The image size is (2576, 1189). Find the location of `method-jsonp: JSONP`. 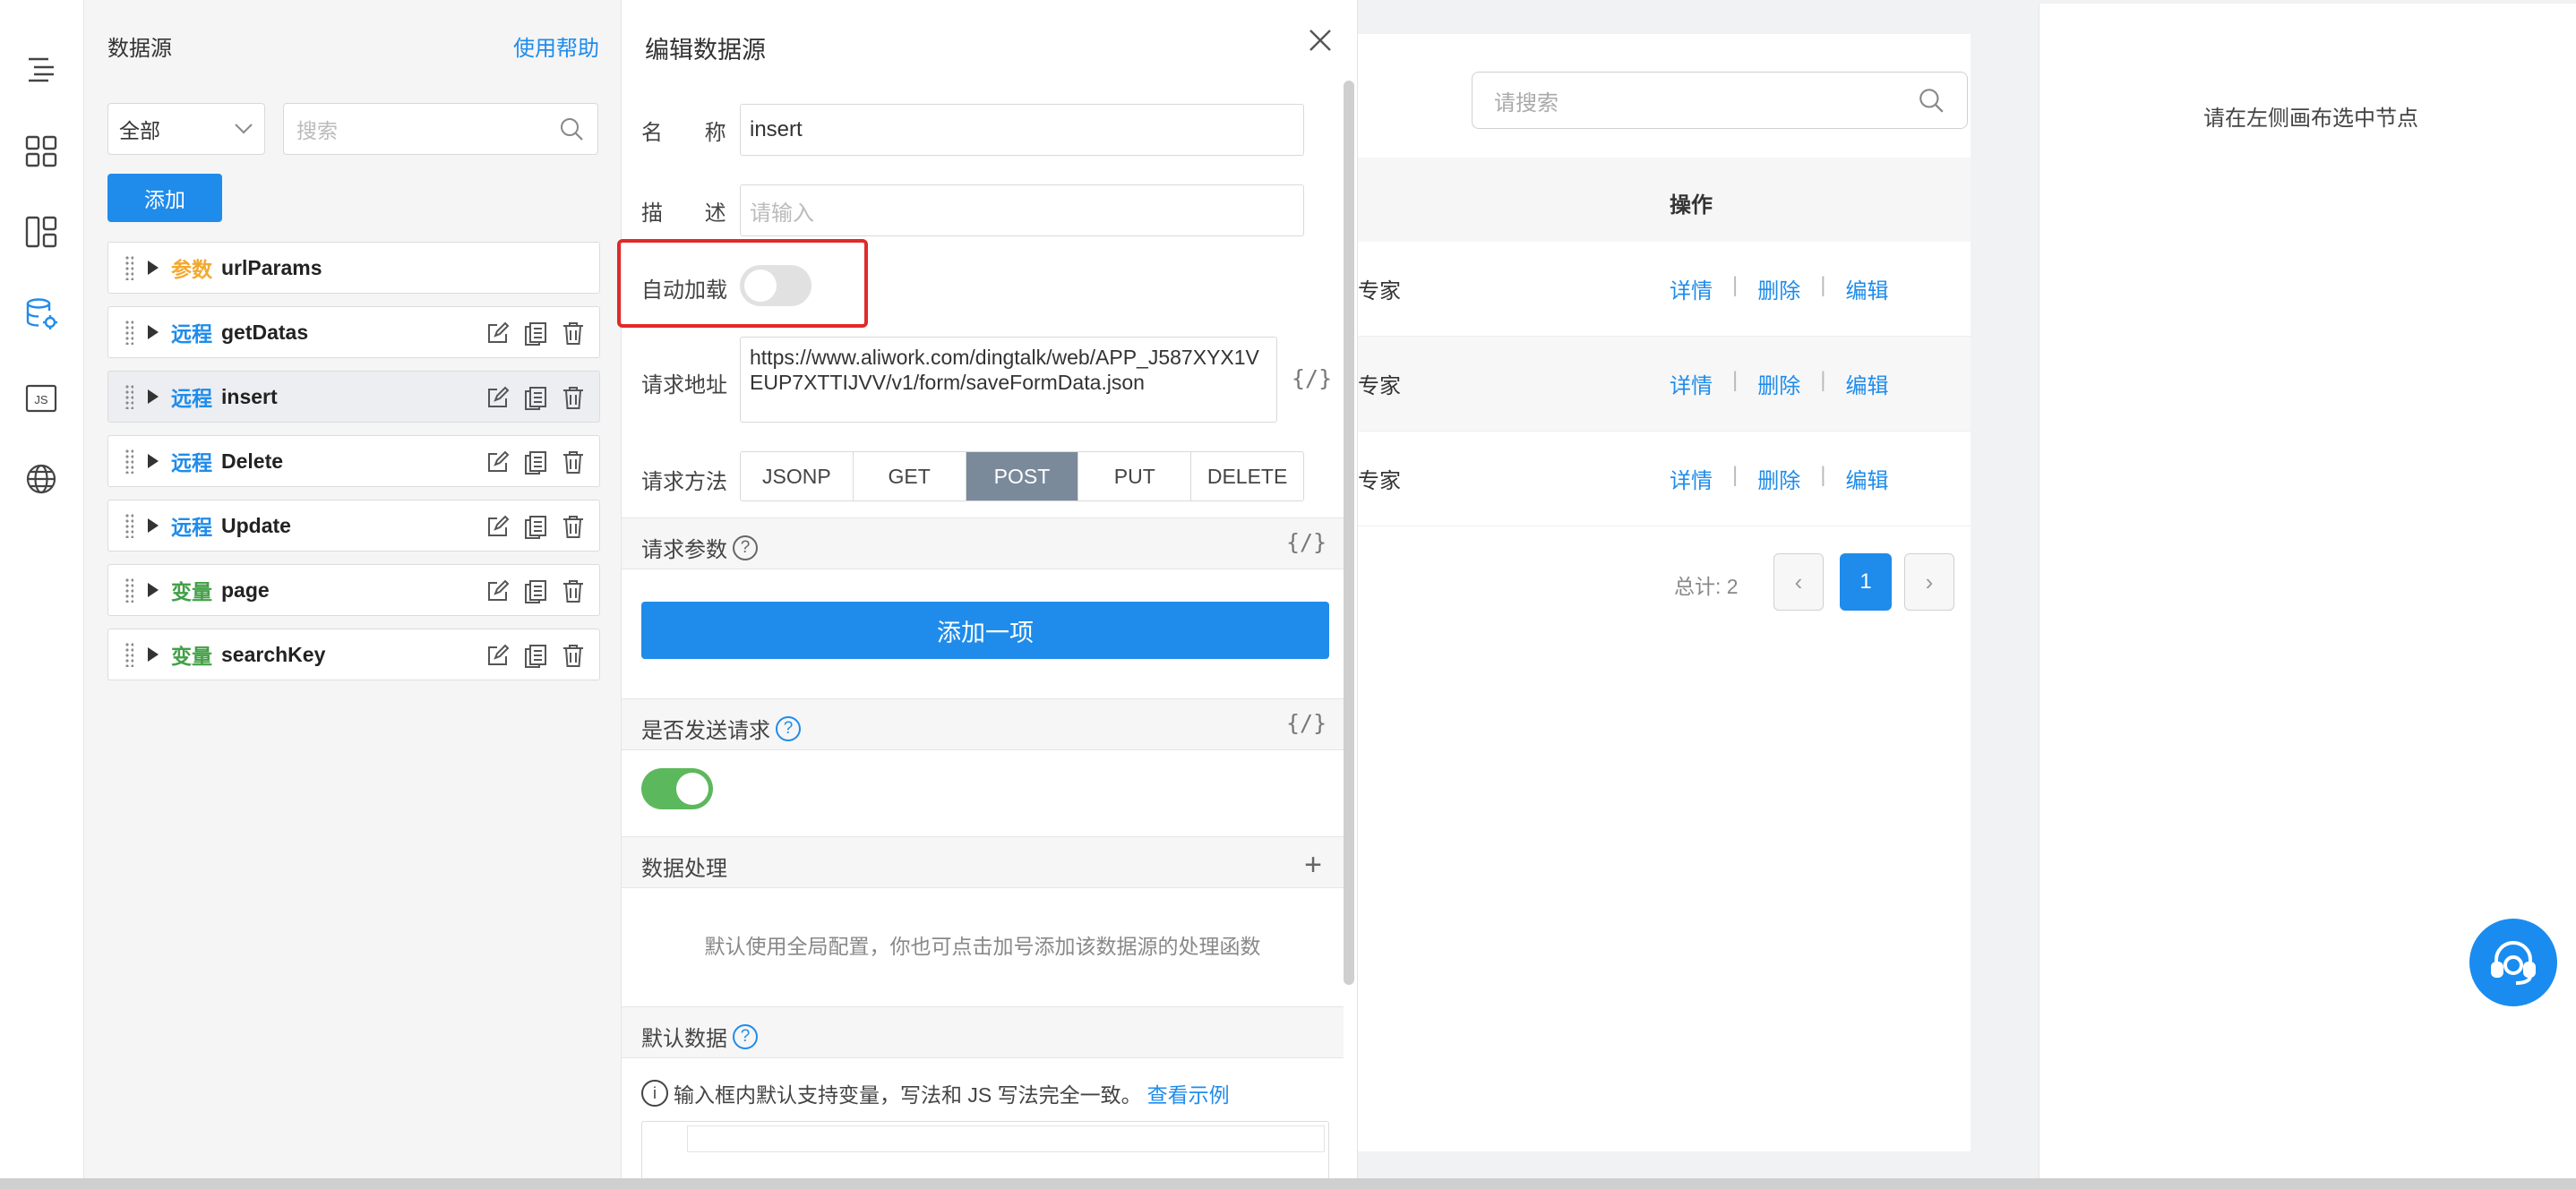

method-jsonp: JSONP is located at coordinates (797, 476).